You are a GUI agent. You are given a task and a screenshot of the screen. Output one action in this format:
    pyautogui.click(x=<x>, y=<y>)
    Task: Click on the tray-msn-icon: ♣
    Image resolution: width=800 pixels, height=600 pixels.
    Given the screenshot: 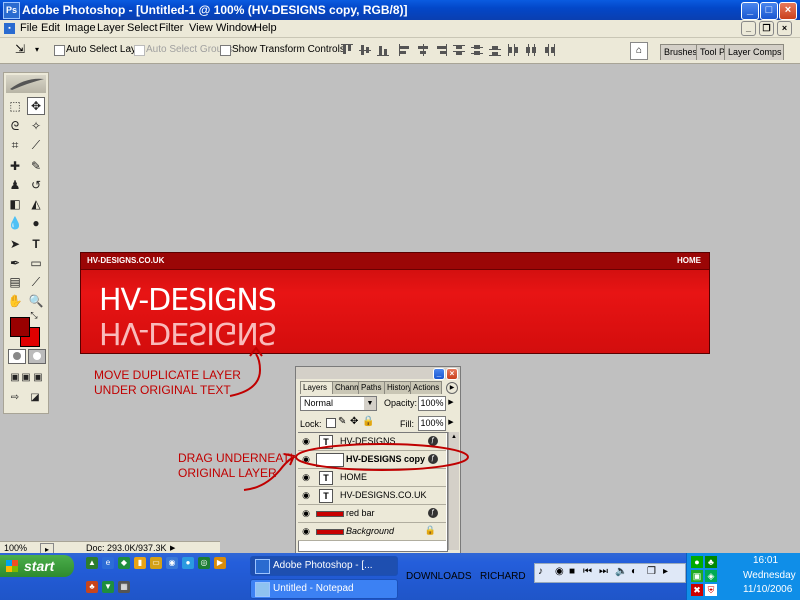 What is the action you would take?
    pyautogui.click(x=711, y=562)
    